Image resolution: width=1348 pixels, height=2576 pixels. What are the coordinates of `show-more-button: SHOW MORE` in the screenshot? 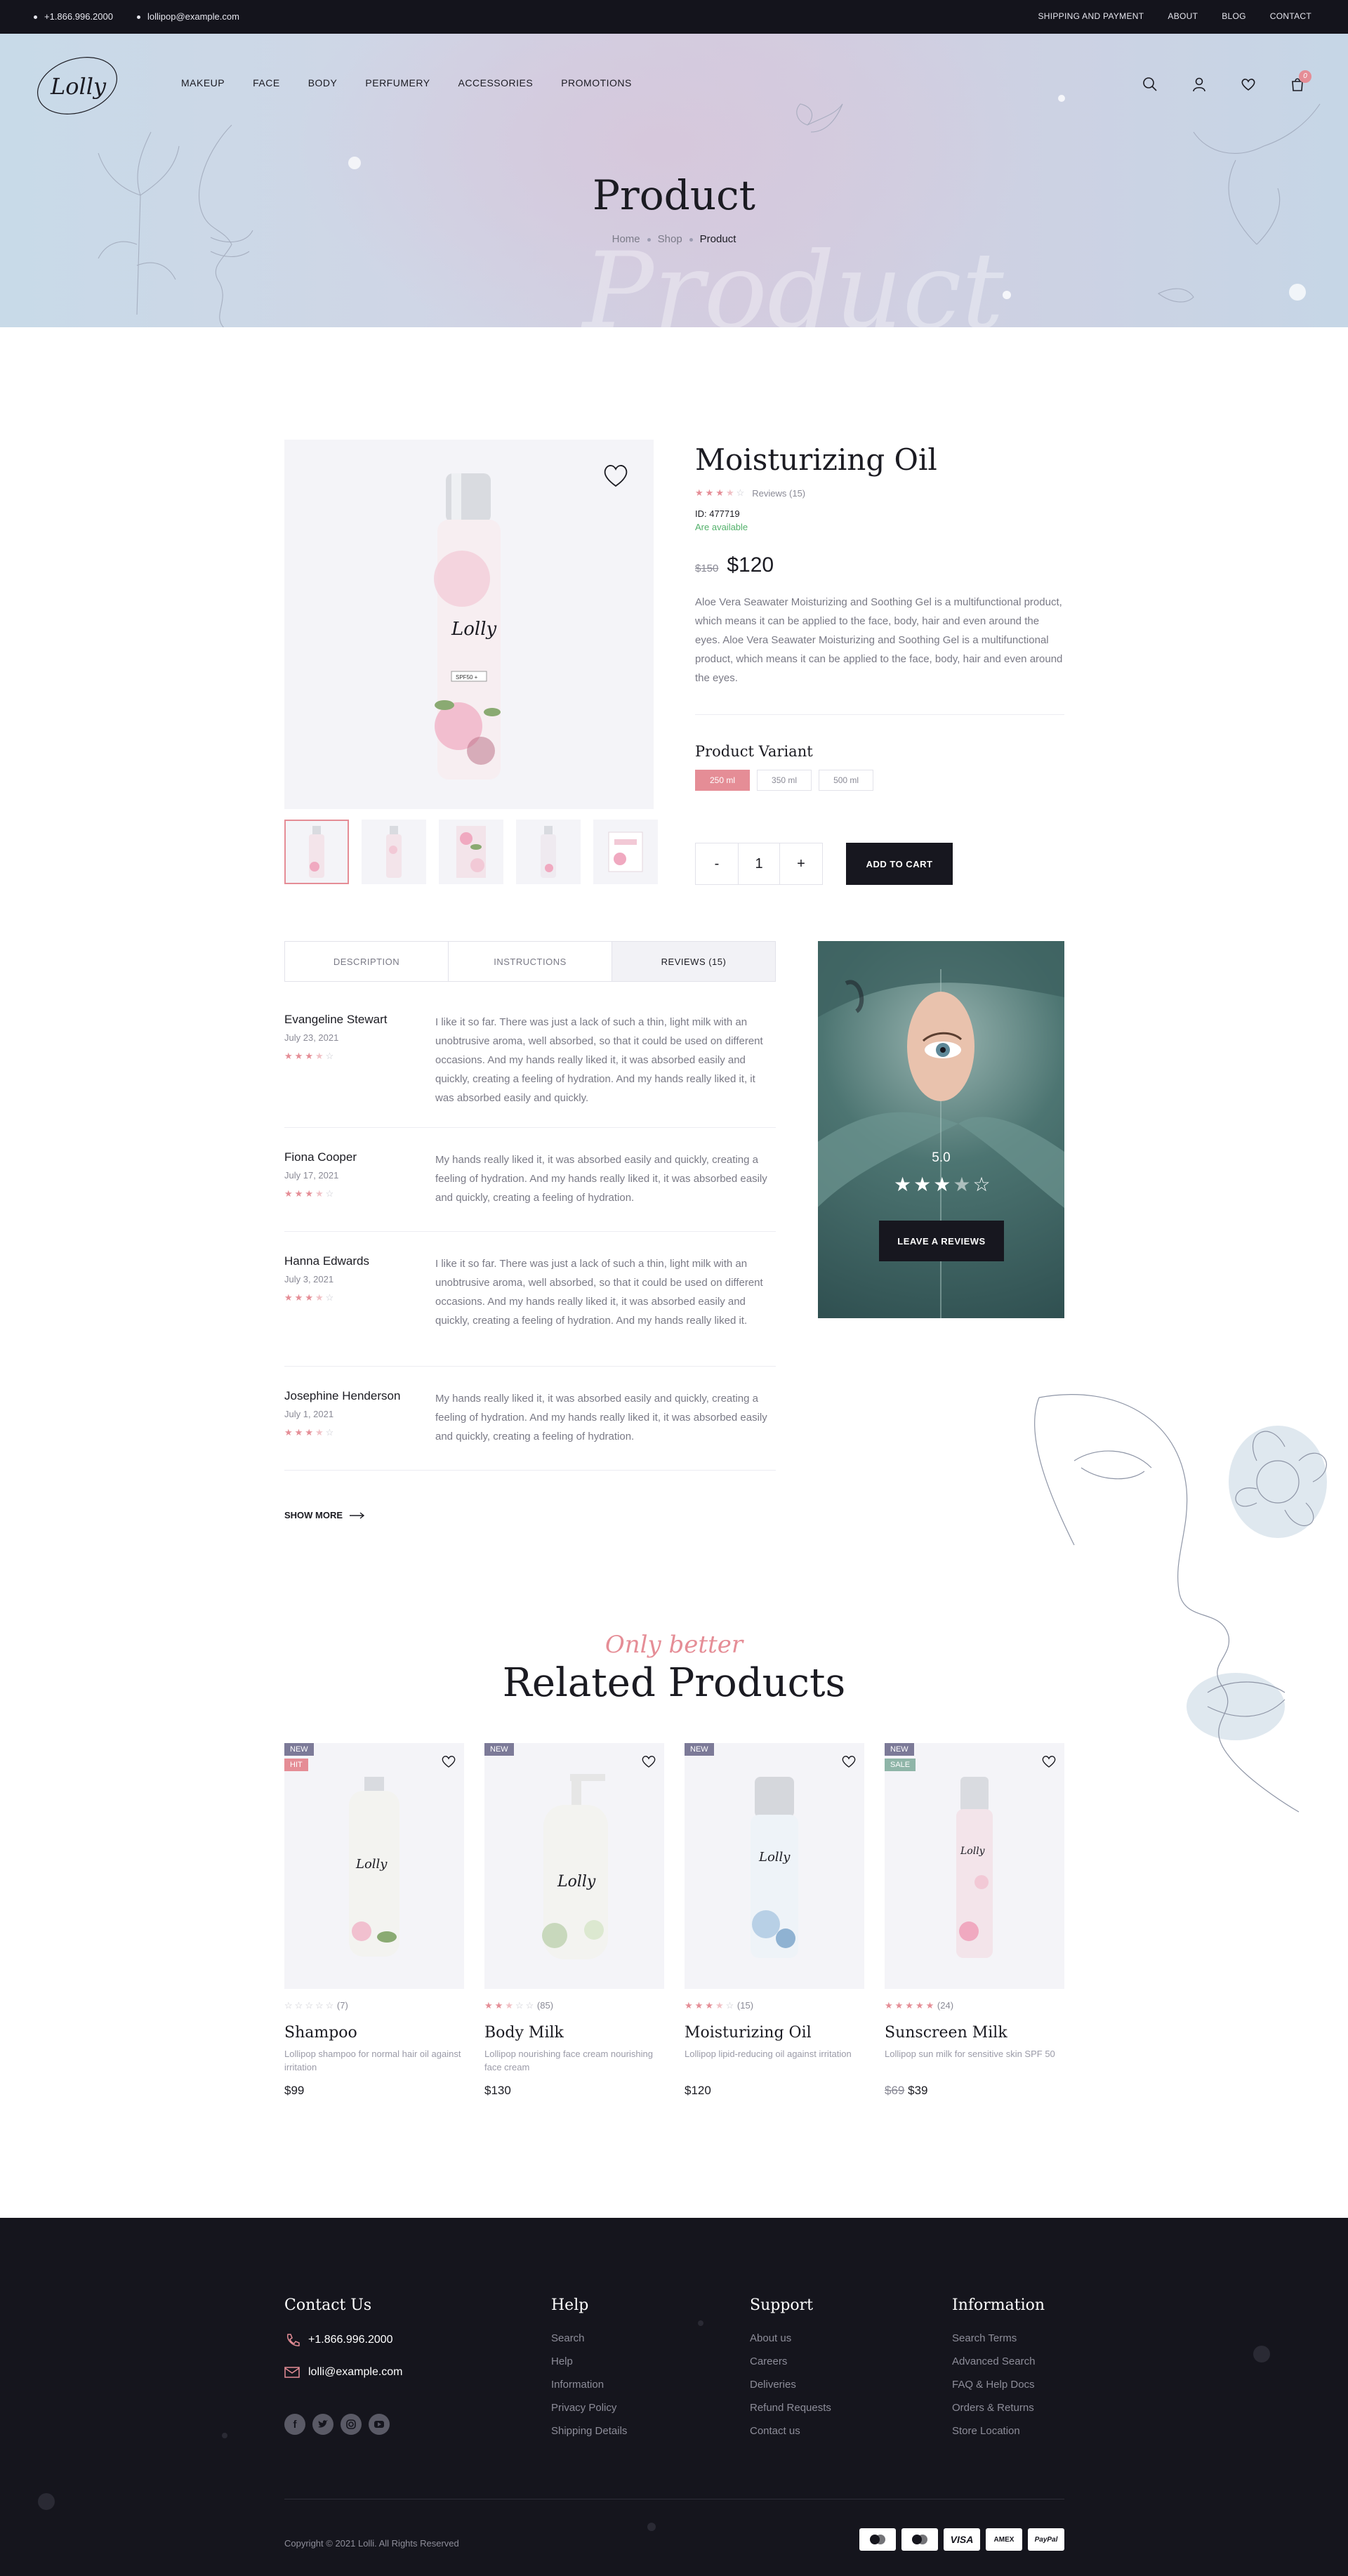 It's located at (324, 1515).